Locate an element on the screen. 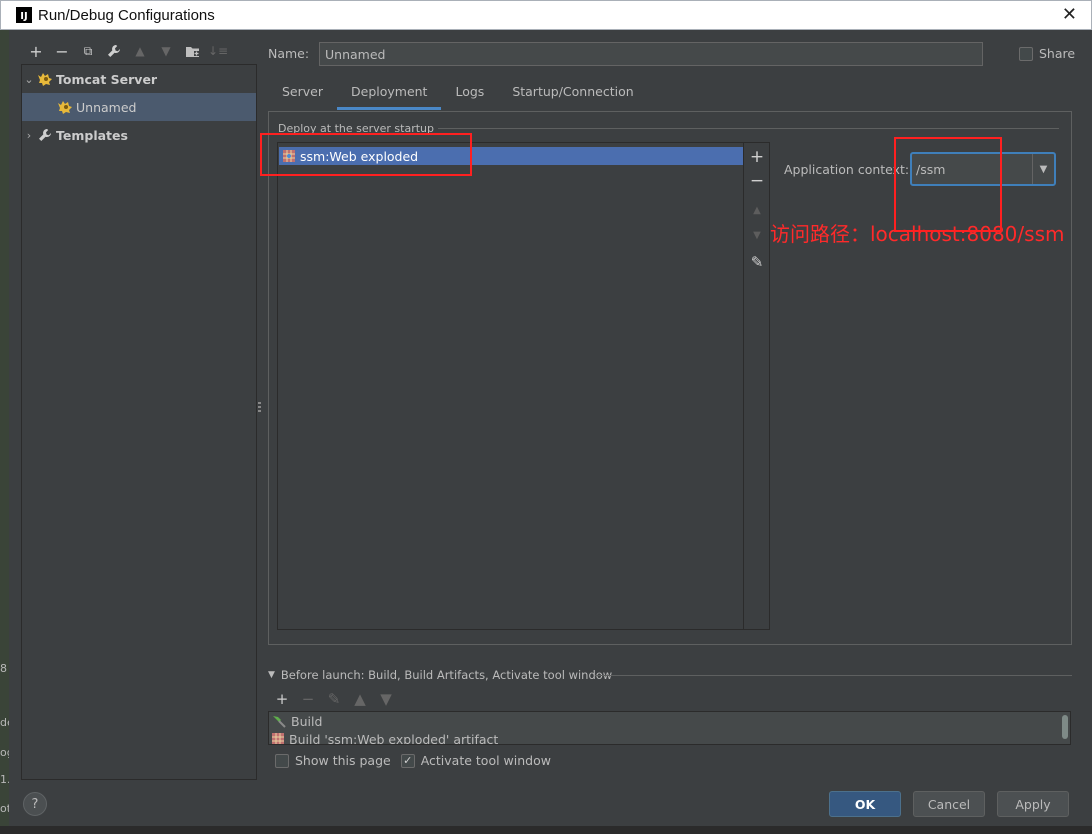 The width and height of the screenshot is (1092, 834). background-ide-bottom is located at coordinates (546, 830).